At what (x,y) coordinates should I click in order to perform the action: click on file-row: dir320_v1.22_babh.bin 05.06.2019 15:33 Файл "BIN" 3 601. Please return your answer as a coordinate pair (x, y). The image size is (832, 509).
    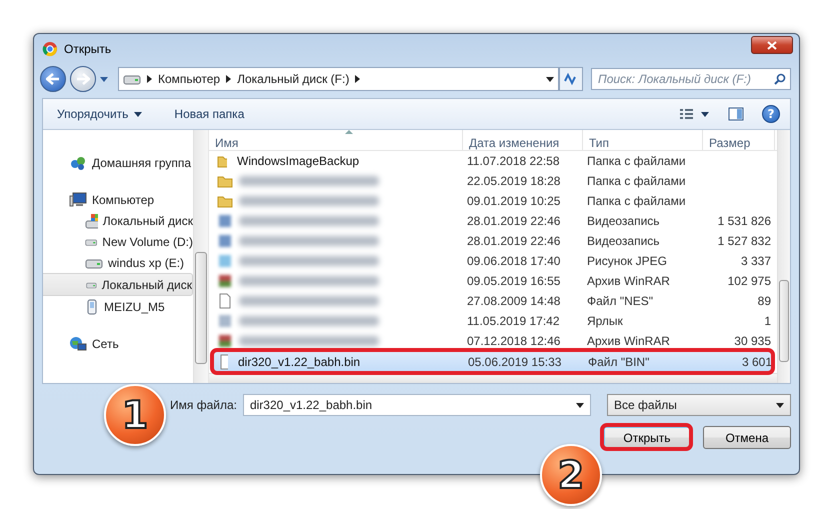
    Looking at the image, I should click on (493, 362).